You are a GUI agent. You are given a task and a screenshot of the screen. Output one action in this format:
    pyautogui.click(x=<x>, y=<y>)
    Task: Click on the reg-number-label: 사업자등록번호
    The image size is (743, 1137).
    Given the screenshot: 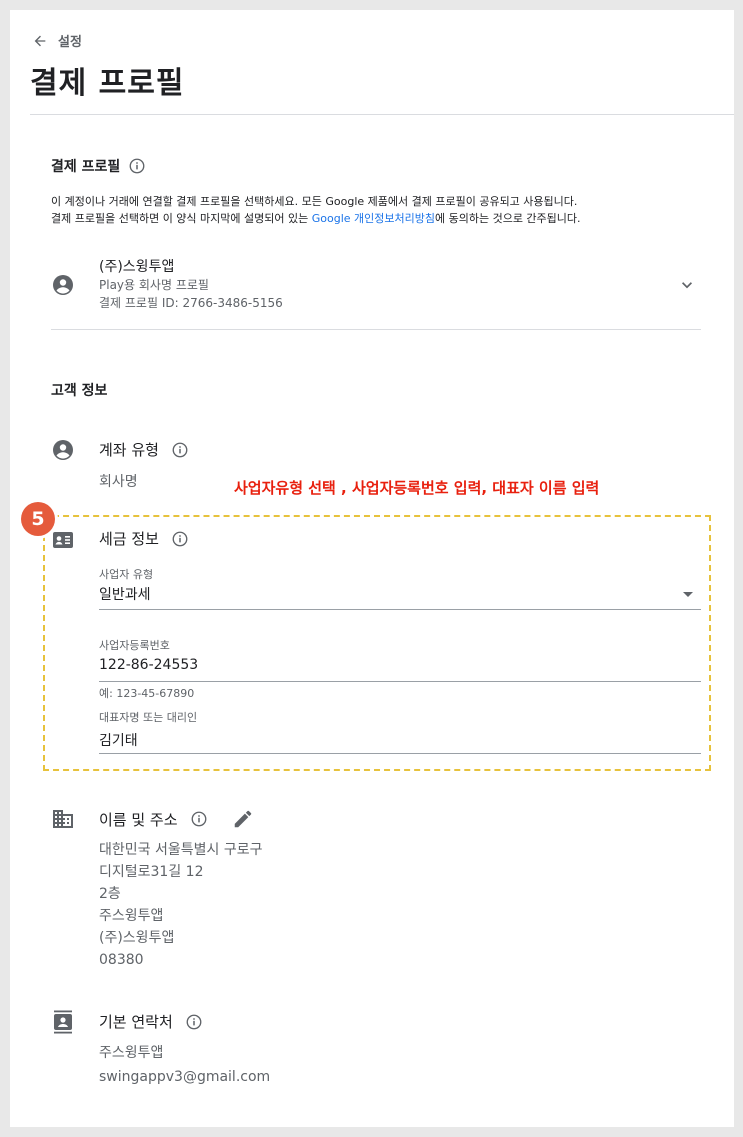 What is the action you would take?
    pyautogui.click(x=134, y=645)
    